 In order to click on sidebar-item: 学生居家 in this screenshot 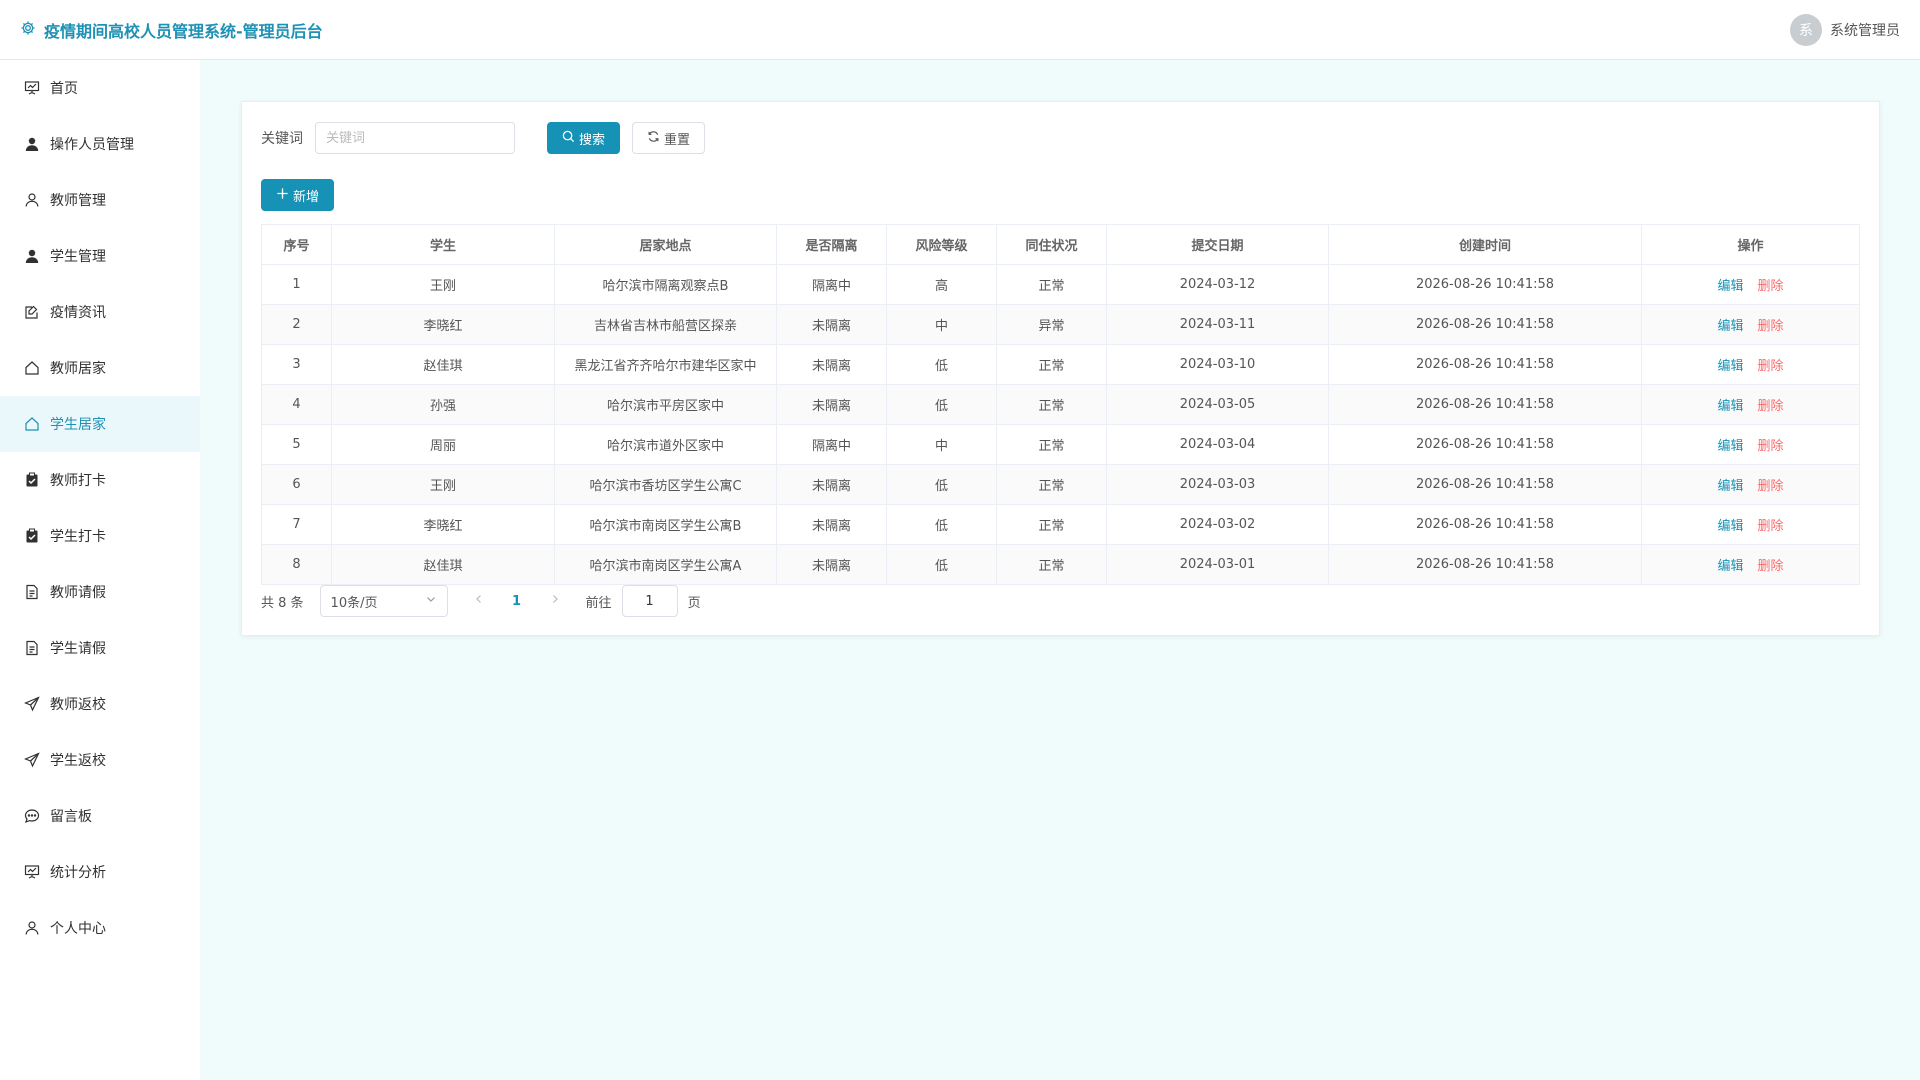, I will do `click(100, 424)`.